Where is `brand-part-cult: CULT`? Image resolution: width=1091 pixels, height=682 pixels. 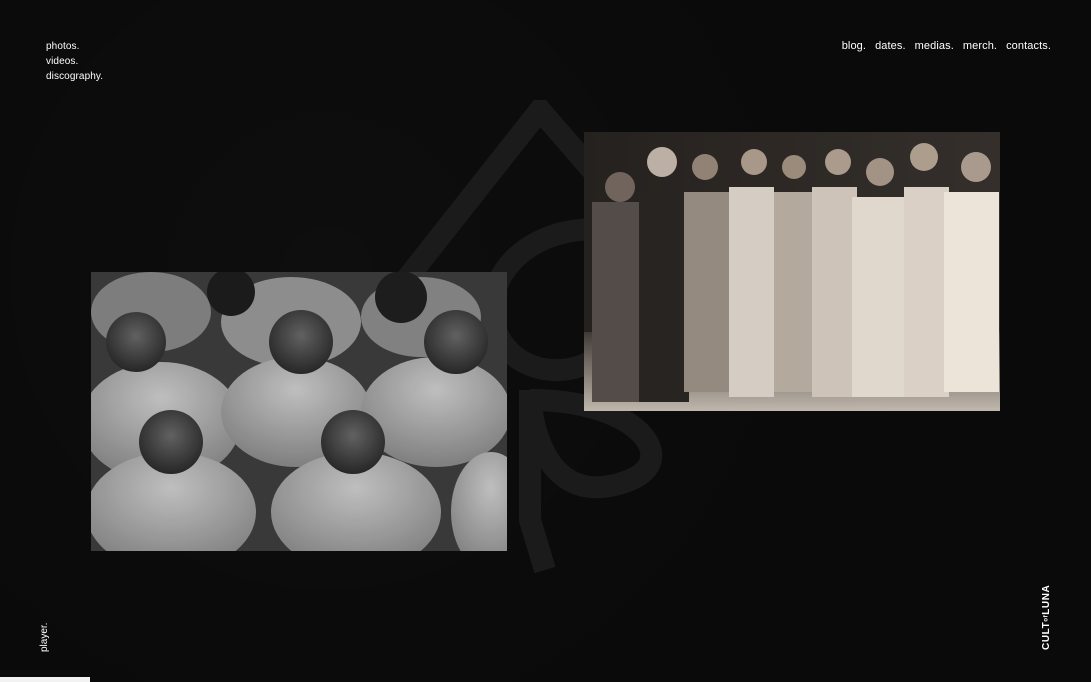 brand-part-cult: CULT is located at coordinates (1046, 635).